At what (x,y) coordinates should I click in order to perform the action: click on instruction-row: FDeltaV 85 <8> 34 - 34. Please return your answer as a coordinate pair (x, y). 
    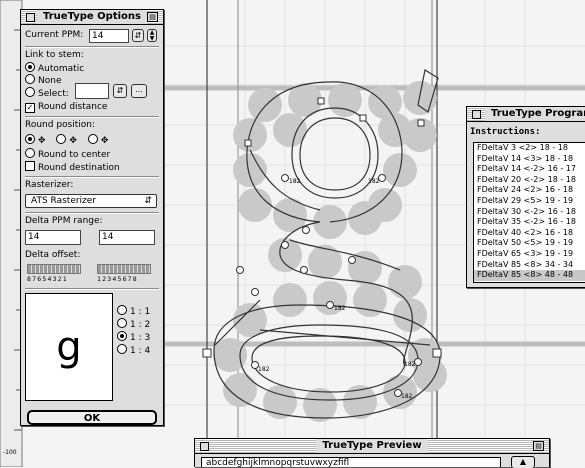
    Looking at the image, I should click on (529, 265).